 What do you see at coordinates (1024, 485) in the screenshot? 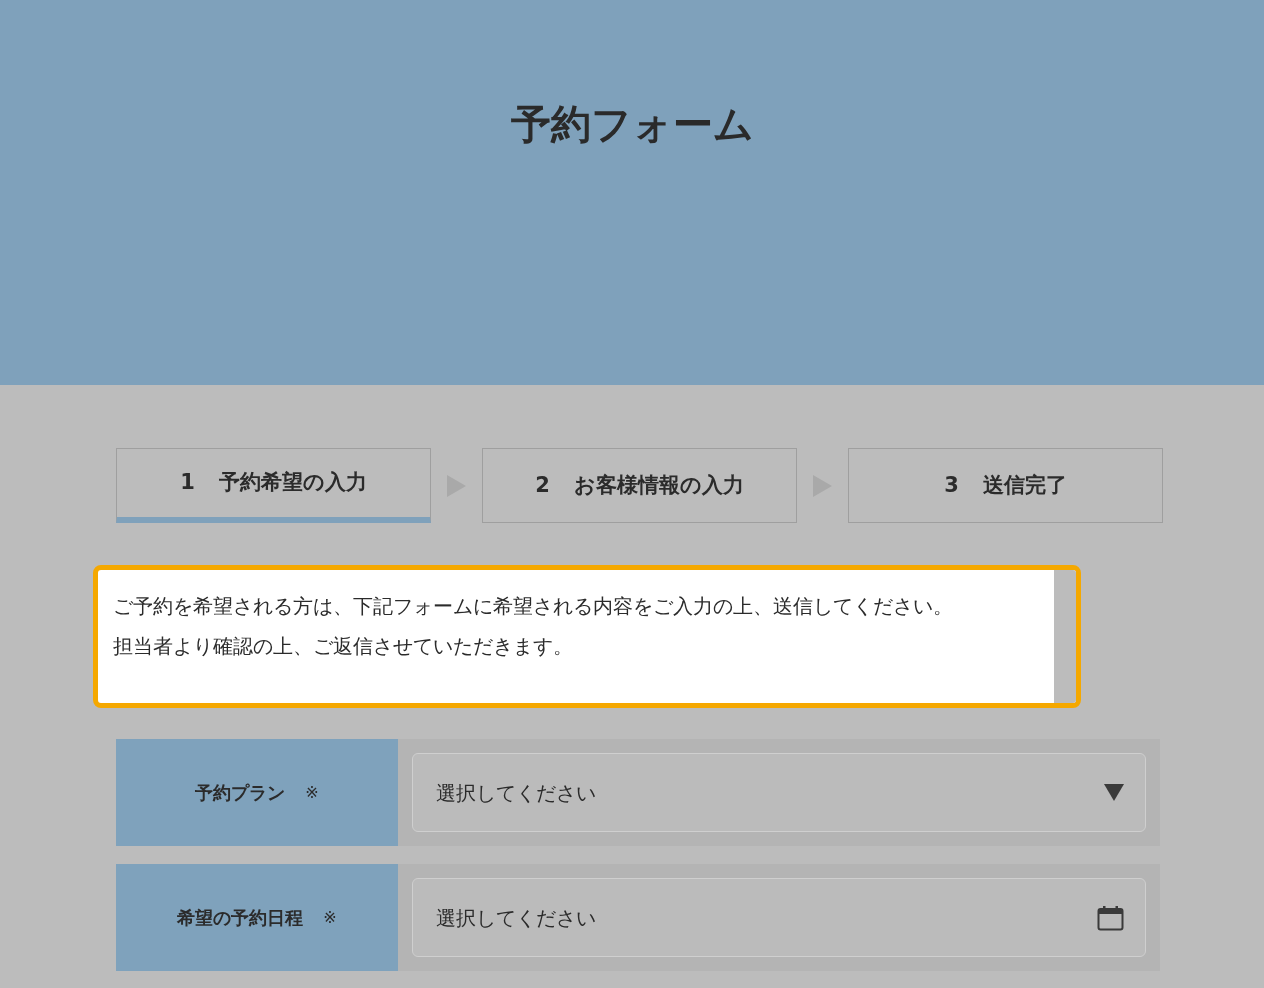
I see `step-label: 送信完了` at bounding box center [1024, 485].